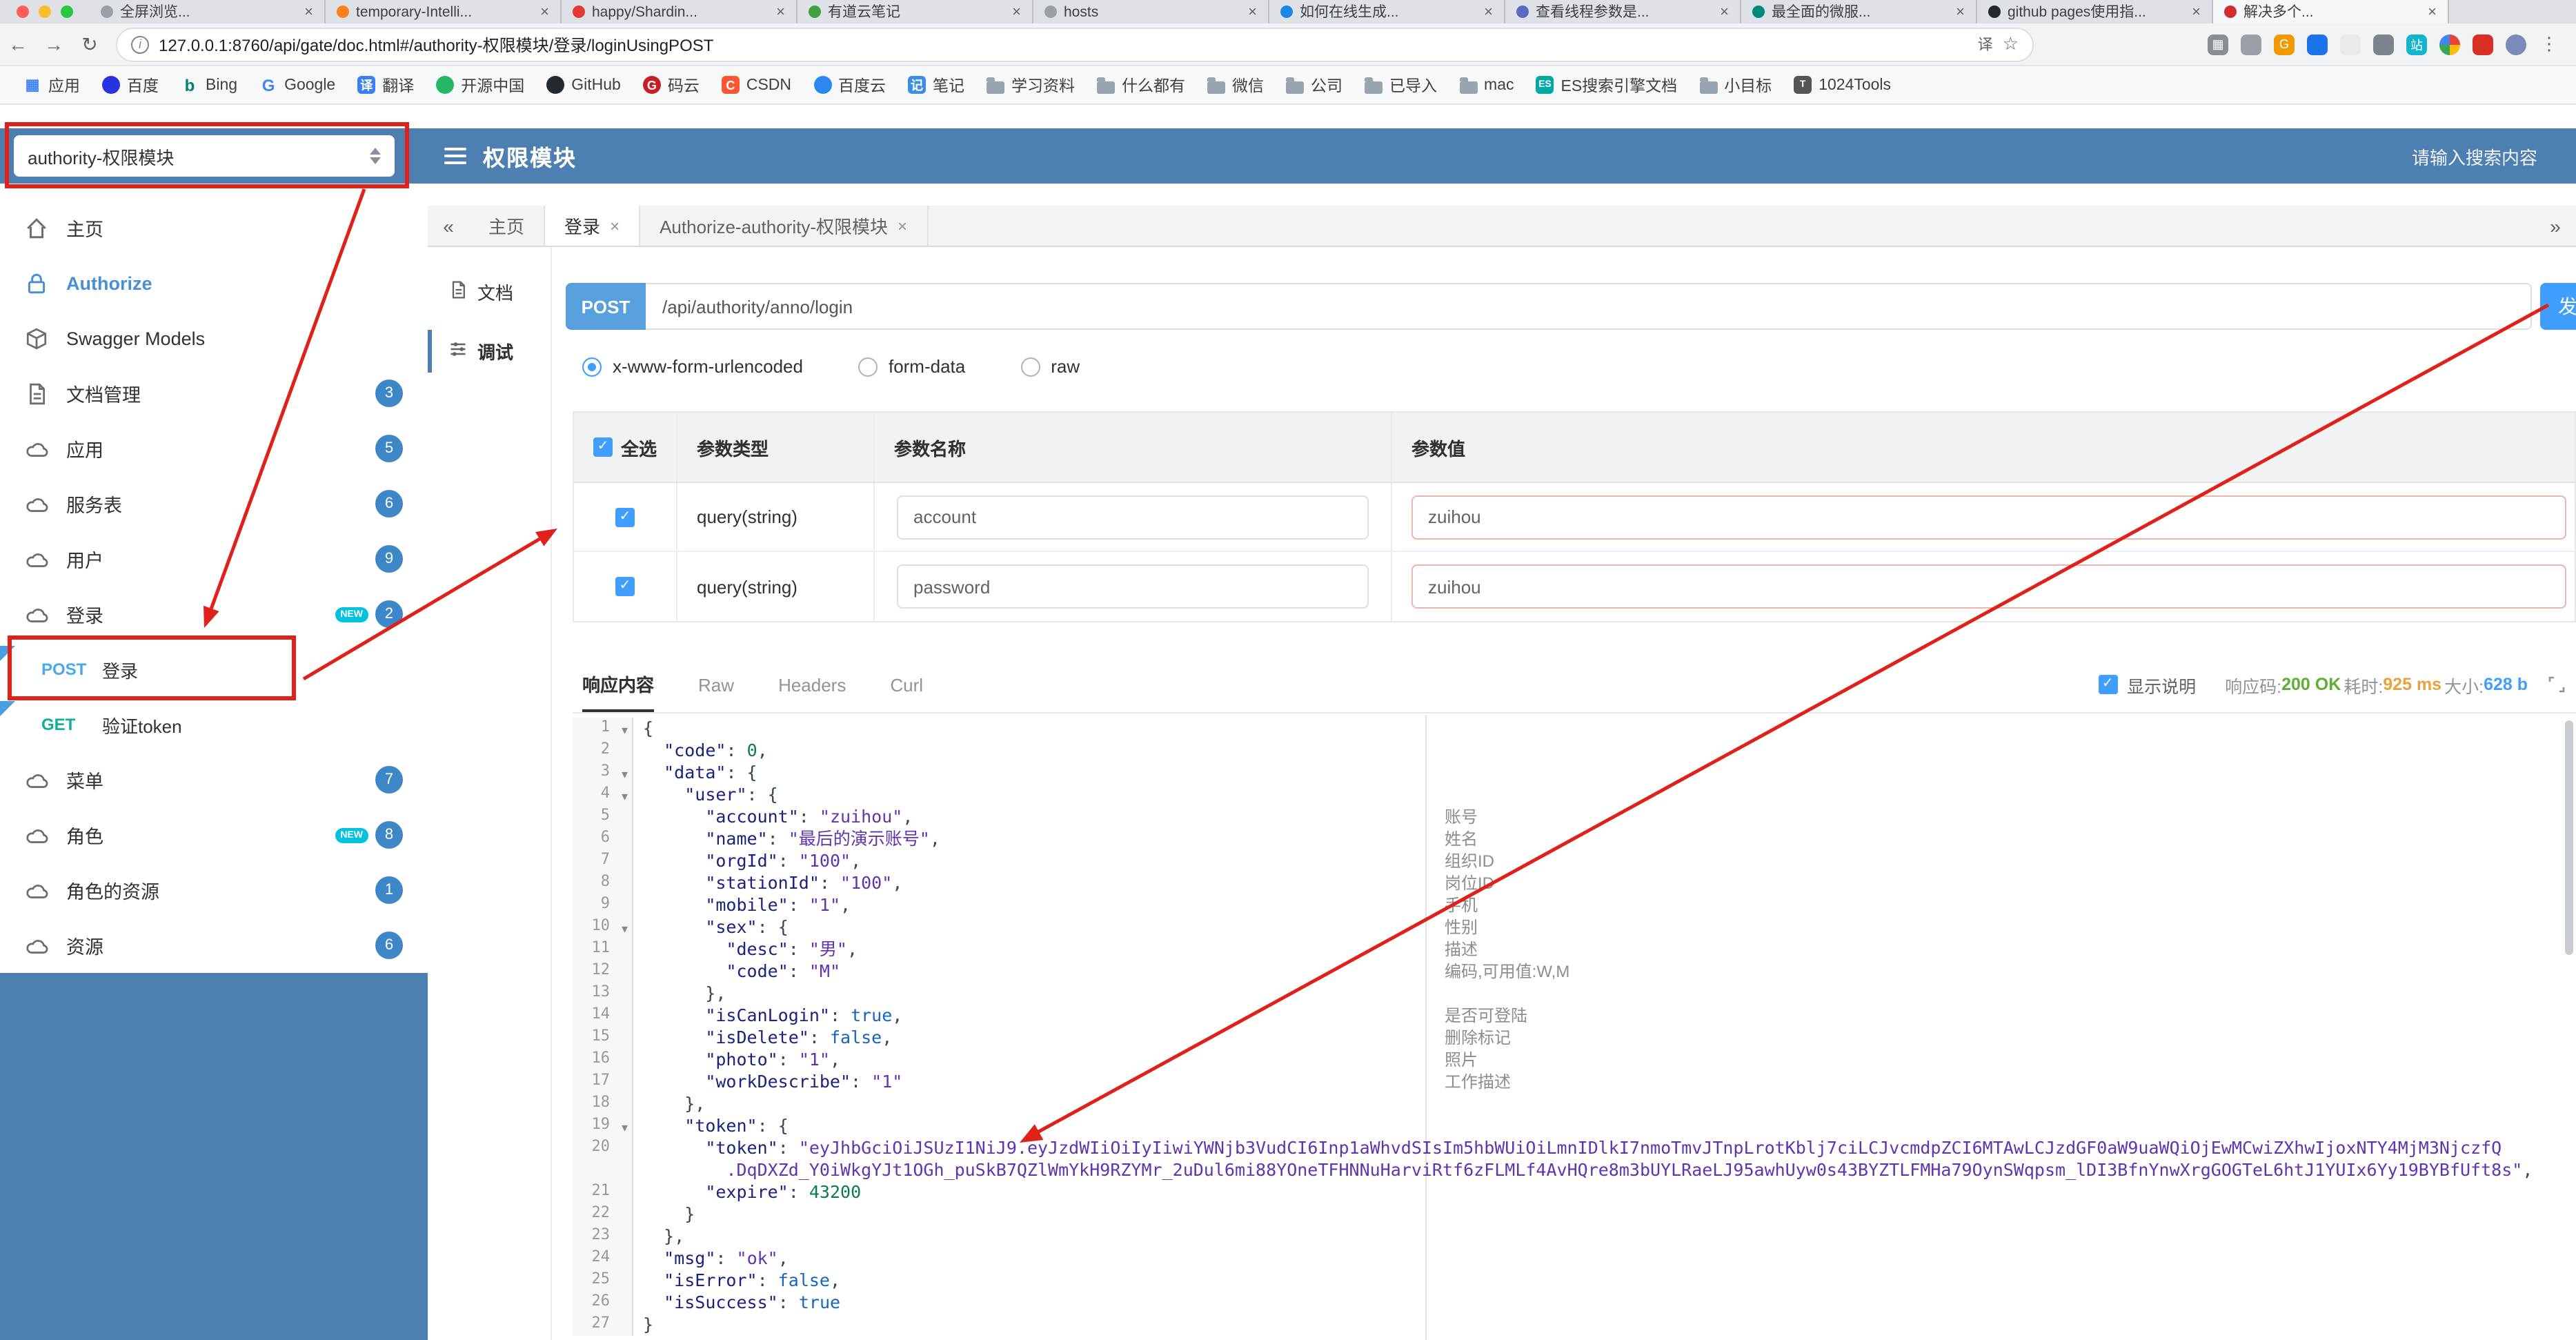 The width and height of the screenshot is (2576, 1340). What do you see at coordinates (214, 283) in the screenshot?
I see `sidebar-item-Authorize: Authorize` at bounding box center [214, 283].